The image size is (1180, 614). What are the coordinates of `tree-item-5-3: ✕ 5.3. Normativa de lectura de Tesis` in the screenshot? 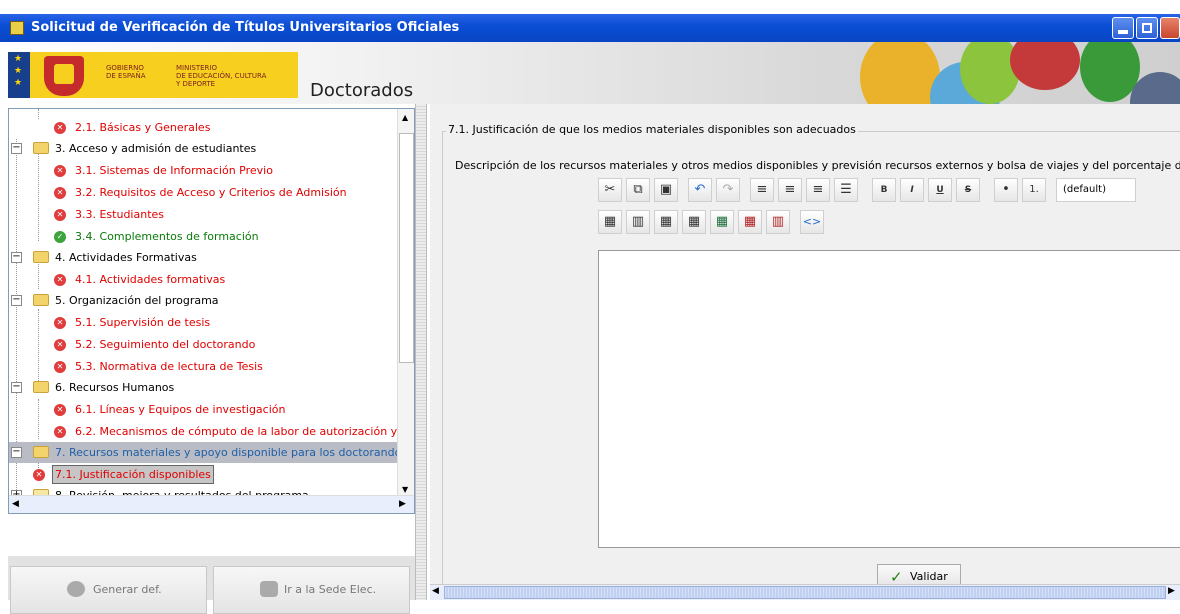 It's located at (203, 366).